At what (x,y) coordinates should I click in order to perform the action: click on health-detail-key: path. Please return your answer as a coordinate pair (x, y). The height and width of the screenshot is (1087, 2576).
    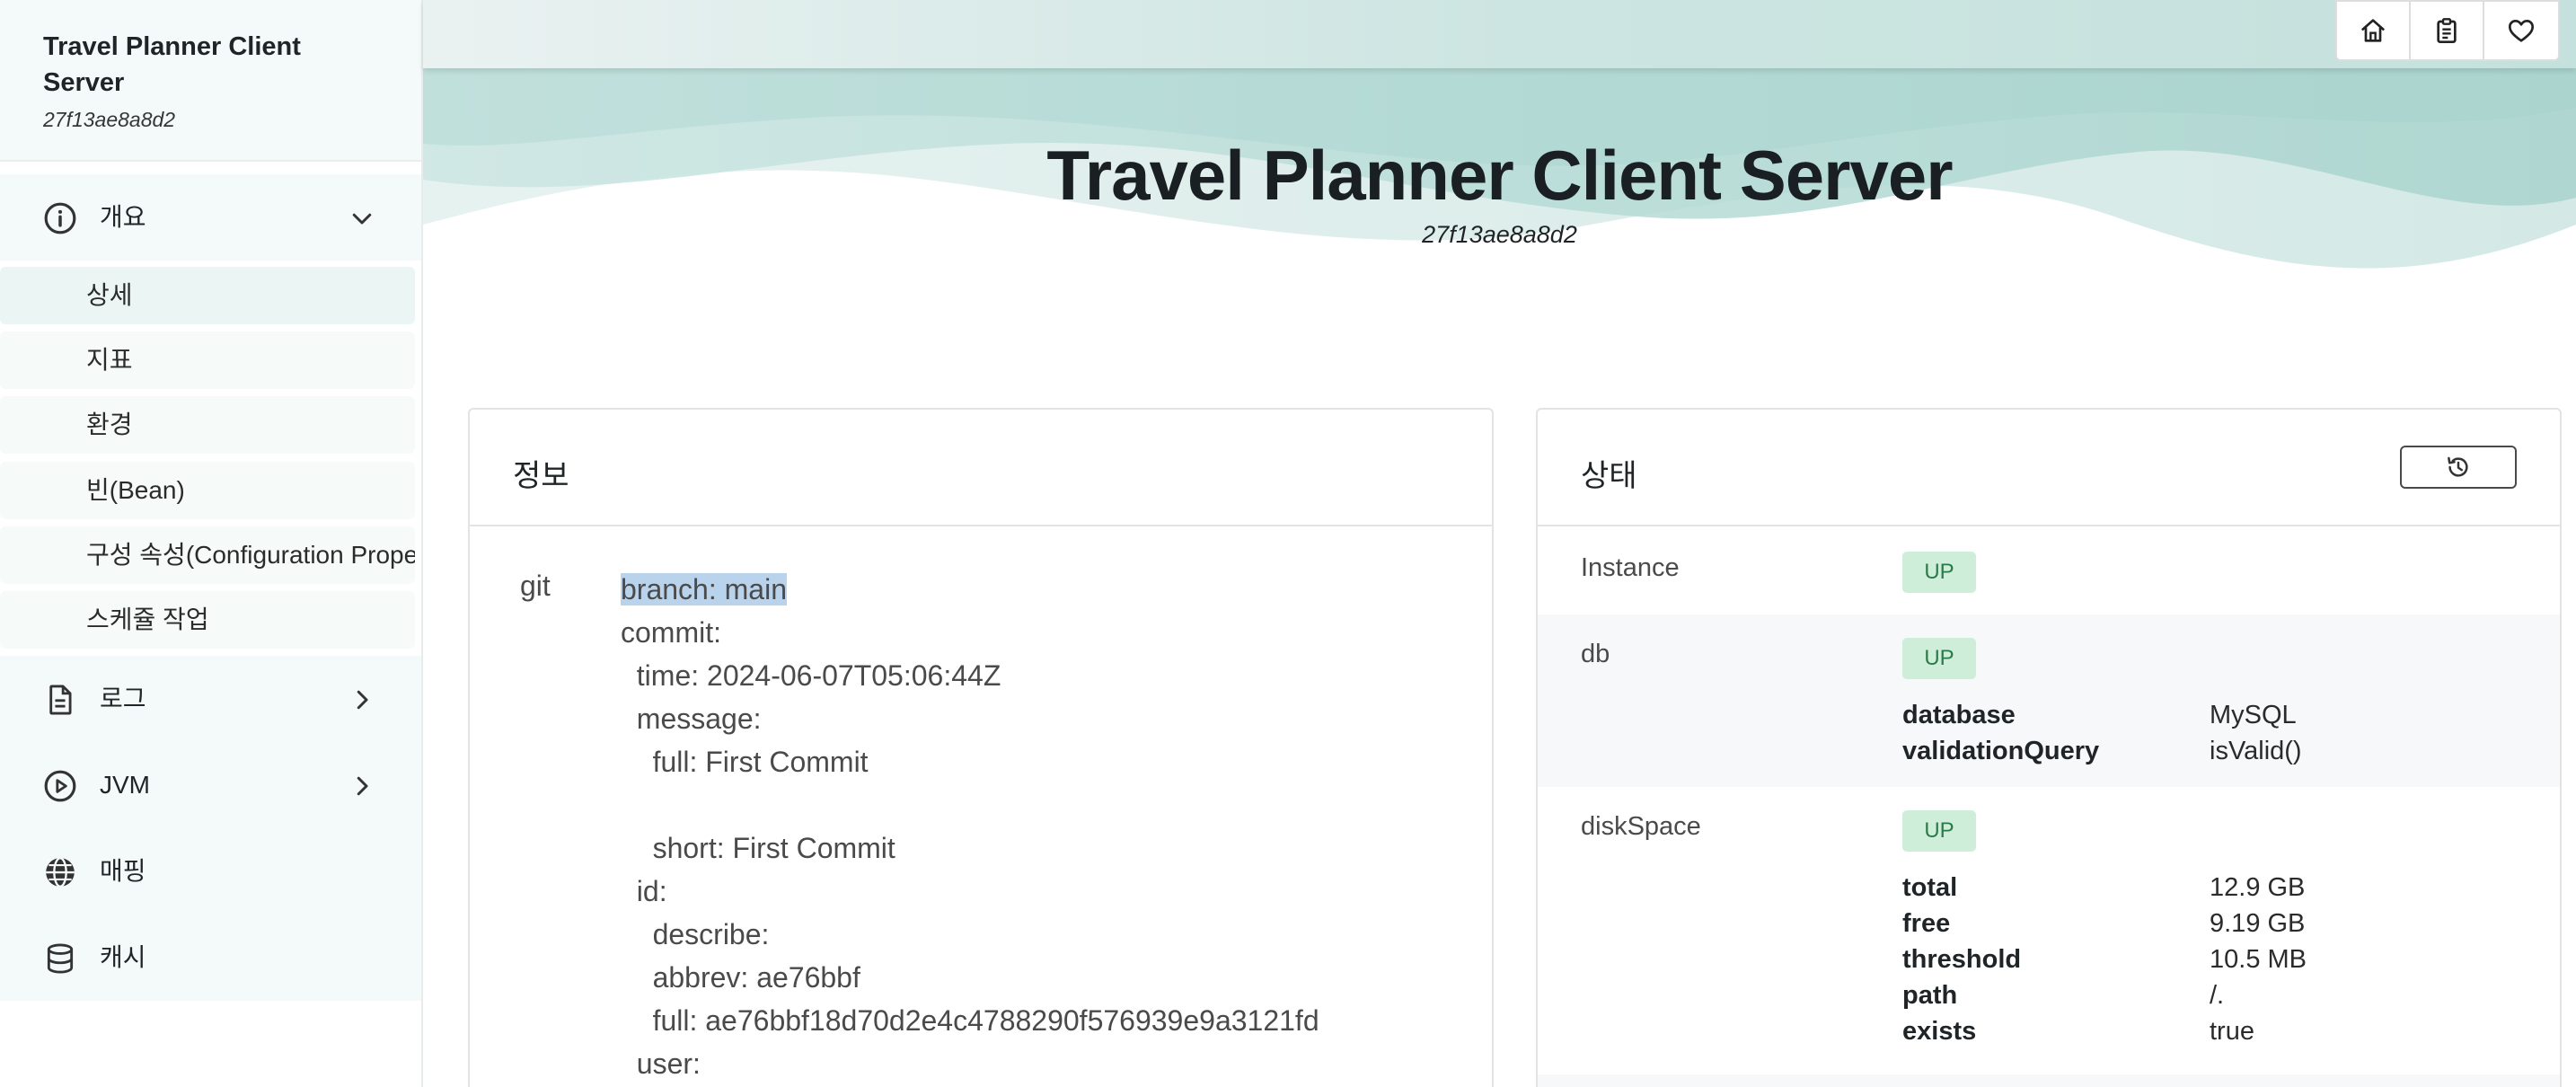
    Looking at the image, I should click on (1930, 995).